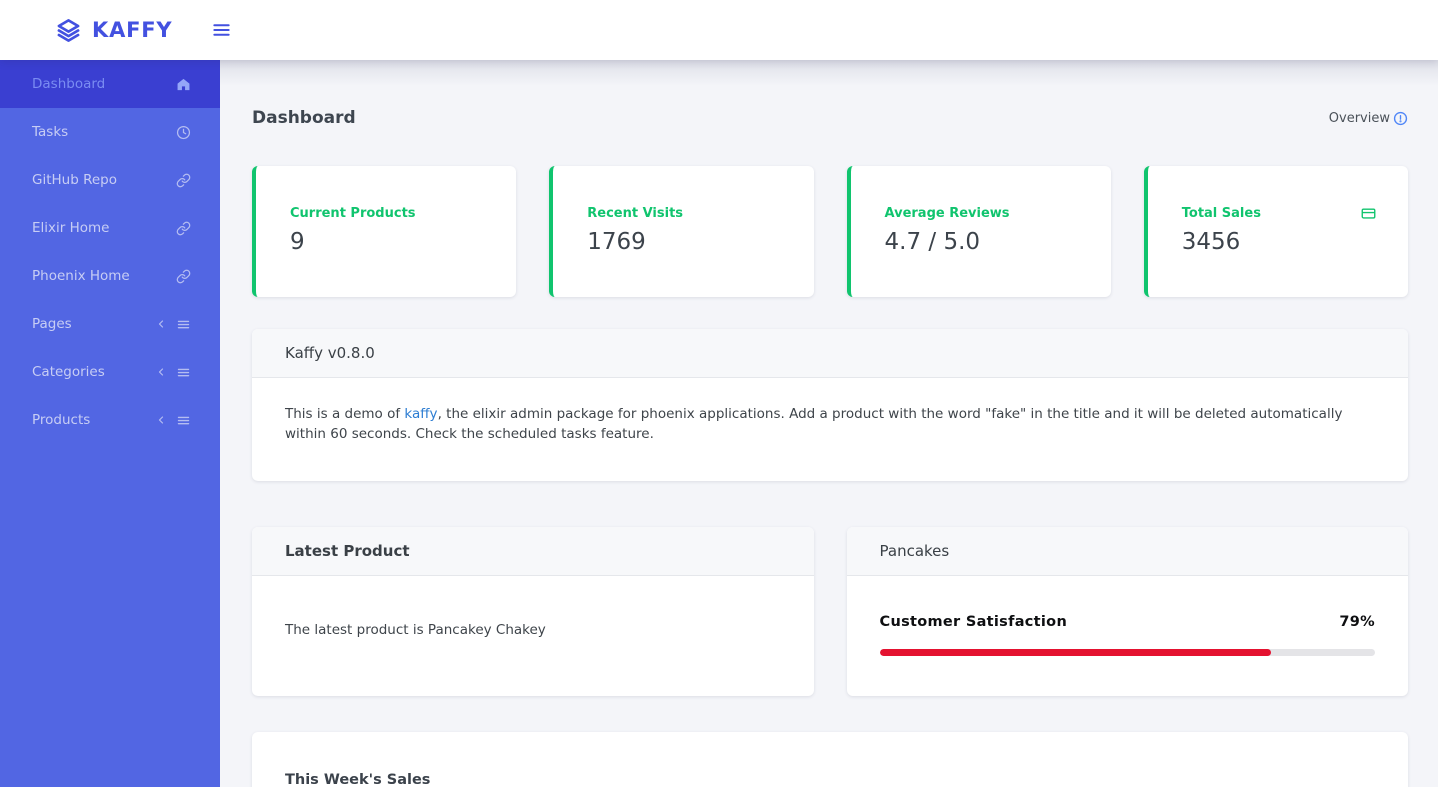 The width and height of the screenshot is (1438, 787). Describe the element at coordinates (1127, 551) in the screenshot. I see `card-title: Pancakes` at that location.